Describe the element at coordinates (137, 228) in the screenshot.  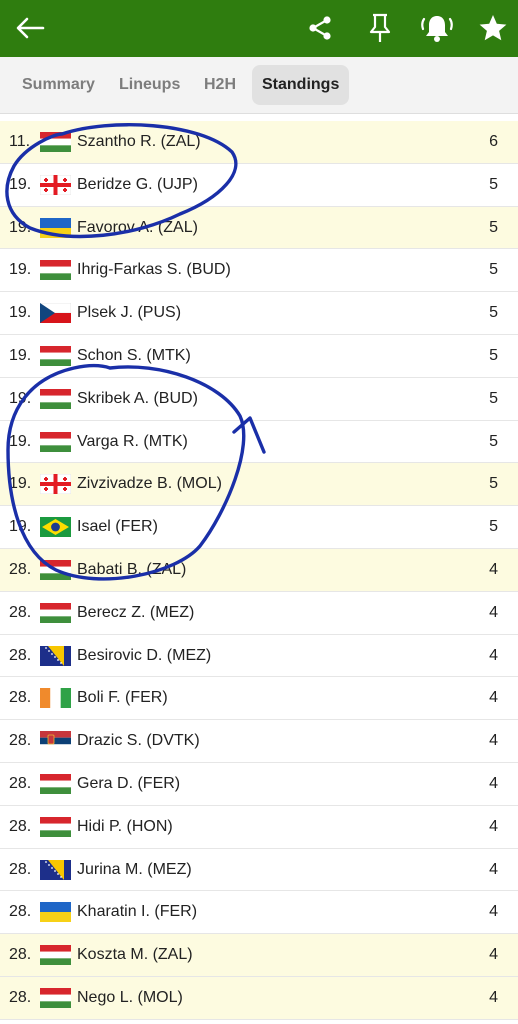
I see `player-name: Favorov A. (ZAL)` at that location.